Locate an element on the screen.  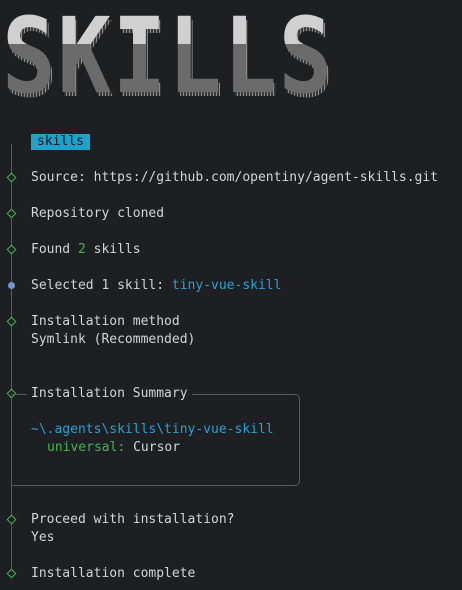
proceed-answer: Yes is located at coordinates (43, 537).